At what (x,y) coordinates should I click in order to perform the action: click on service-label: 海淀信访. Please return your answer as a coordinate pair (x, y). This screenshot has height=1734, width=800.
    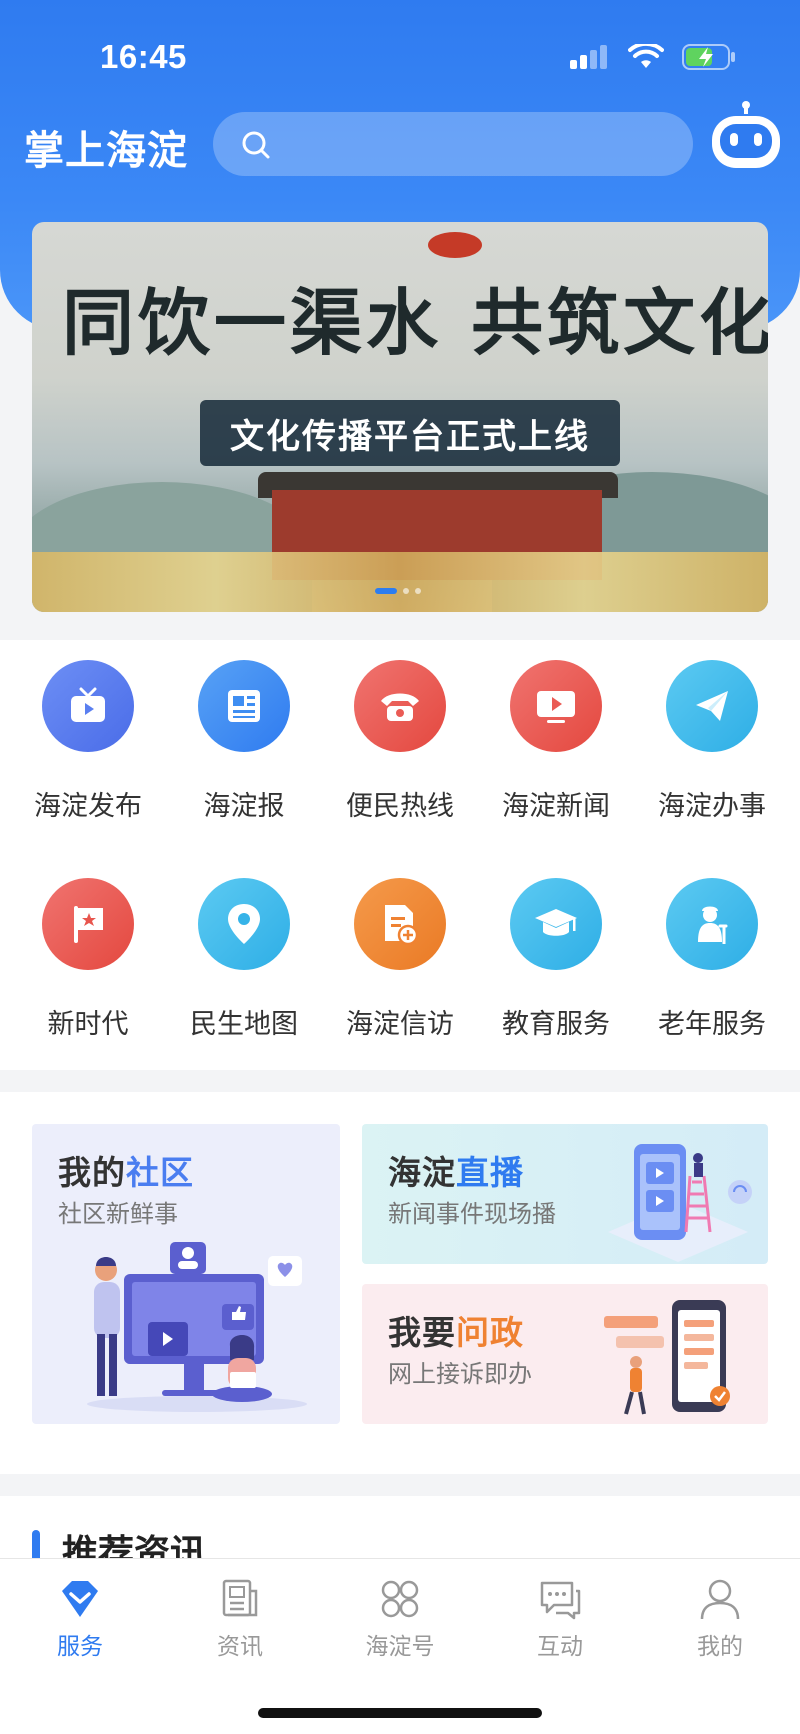
    Looking at the image, I should click on (400, 1024).